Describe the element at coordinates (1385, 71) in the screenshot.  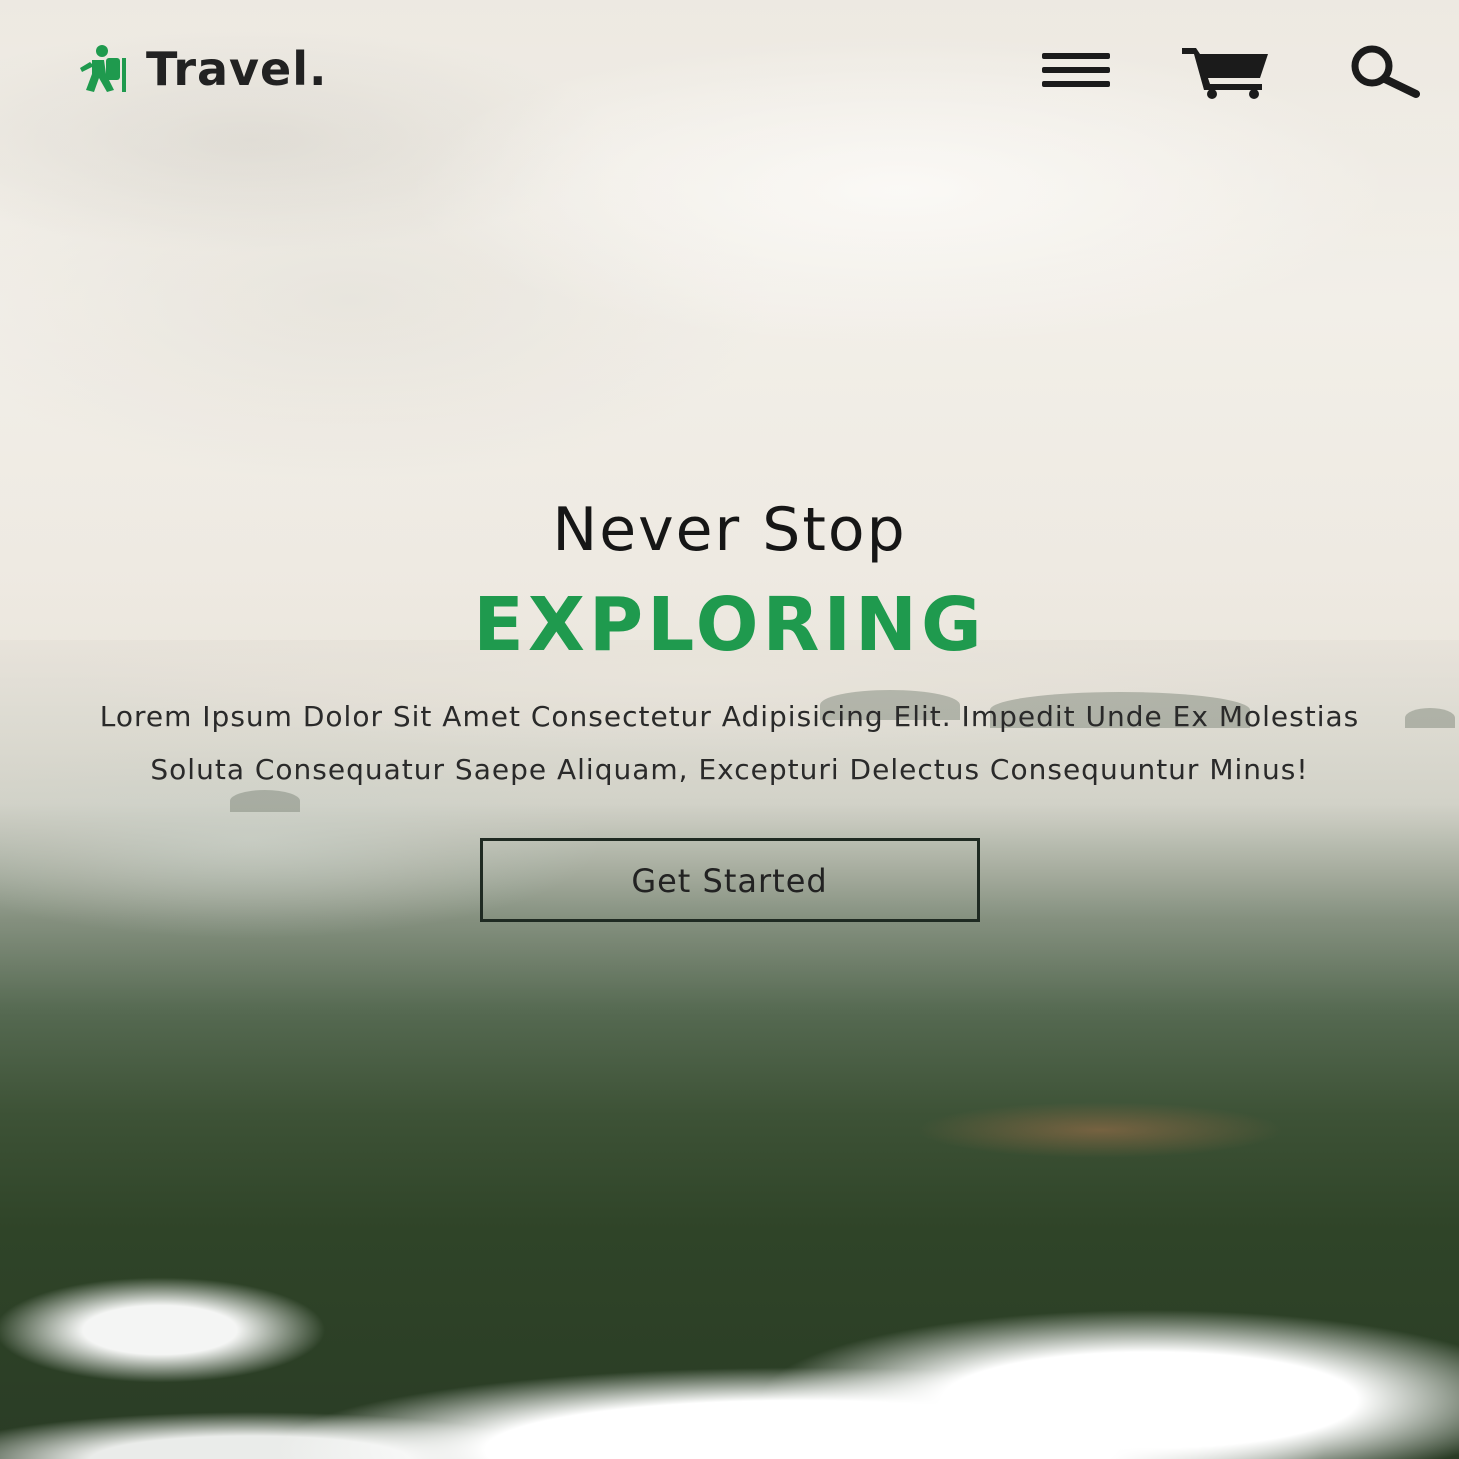
I see `search-icon` at that location.